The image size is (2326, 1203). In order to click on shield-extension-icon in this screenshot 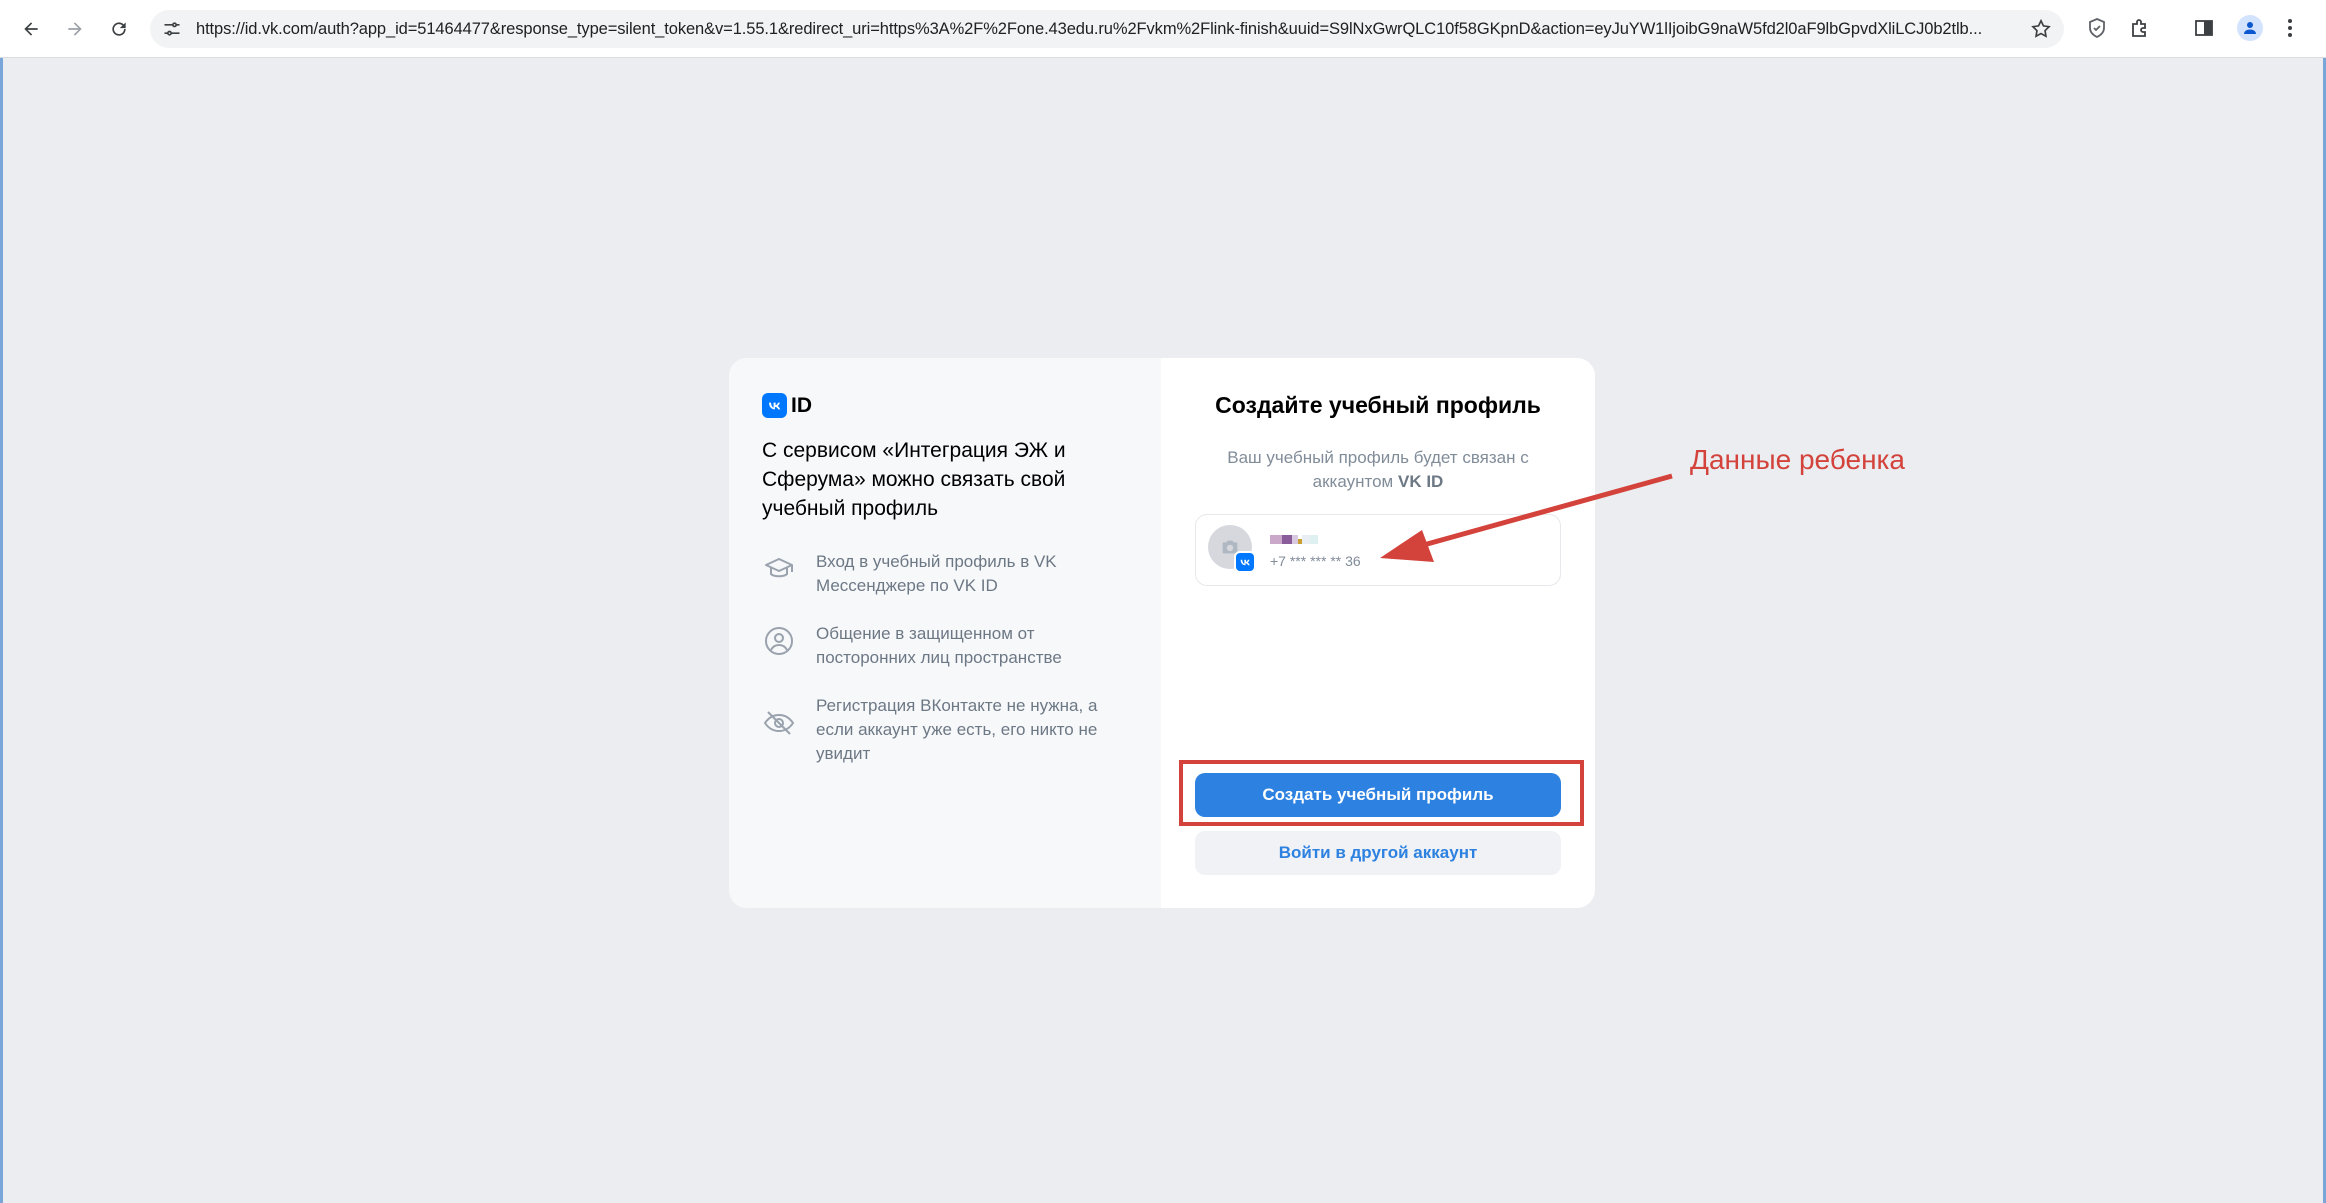, I will do `click(2097, 28)`.